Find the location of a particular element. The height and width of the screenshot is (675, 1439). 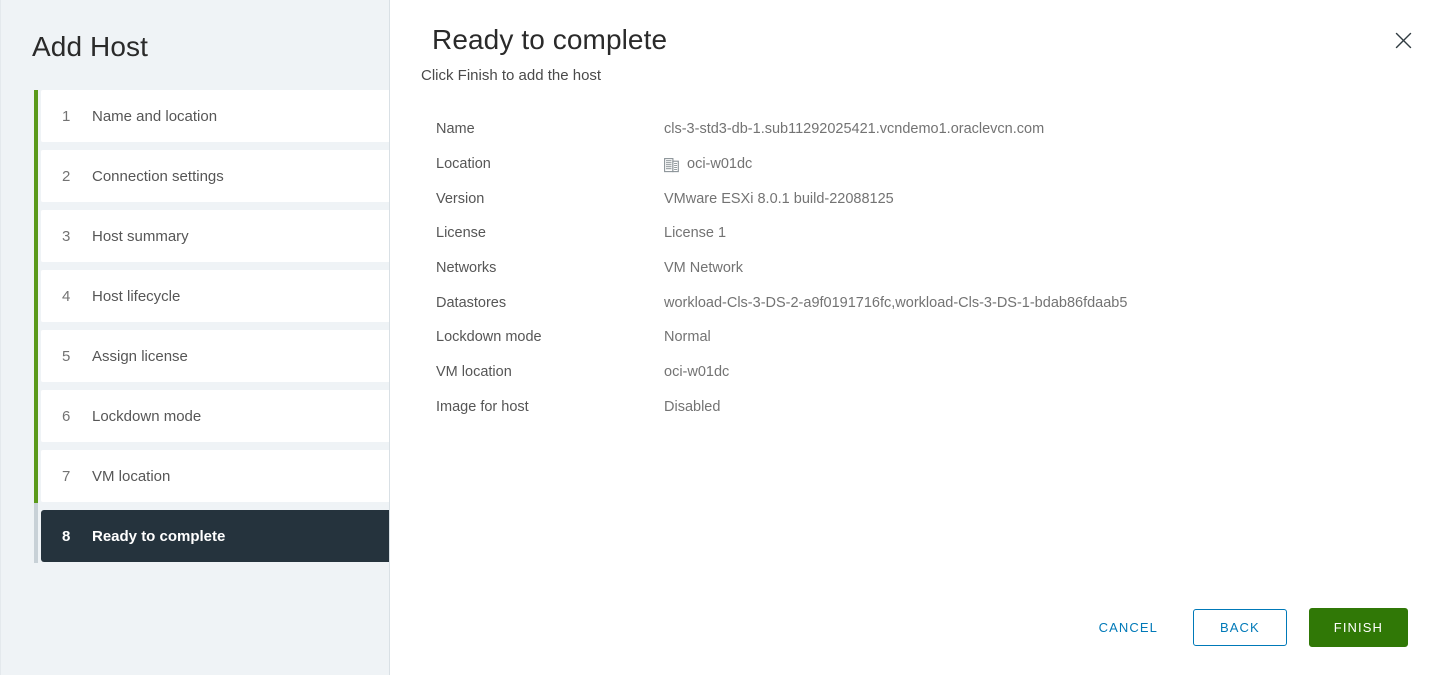

wizard-title: Add Host is located at coordinates (90, 46).